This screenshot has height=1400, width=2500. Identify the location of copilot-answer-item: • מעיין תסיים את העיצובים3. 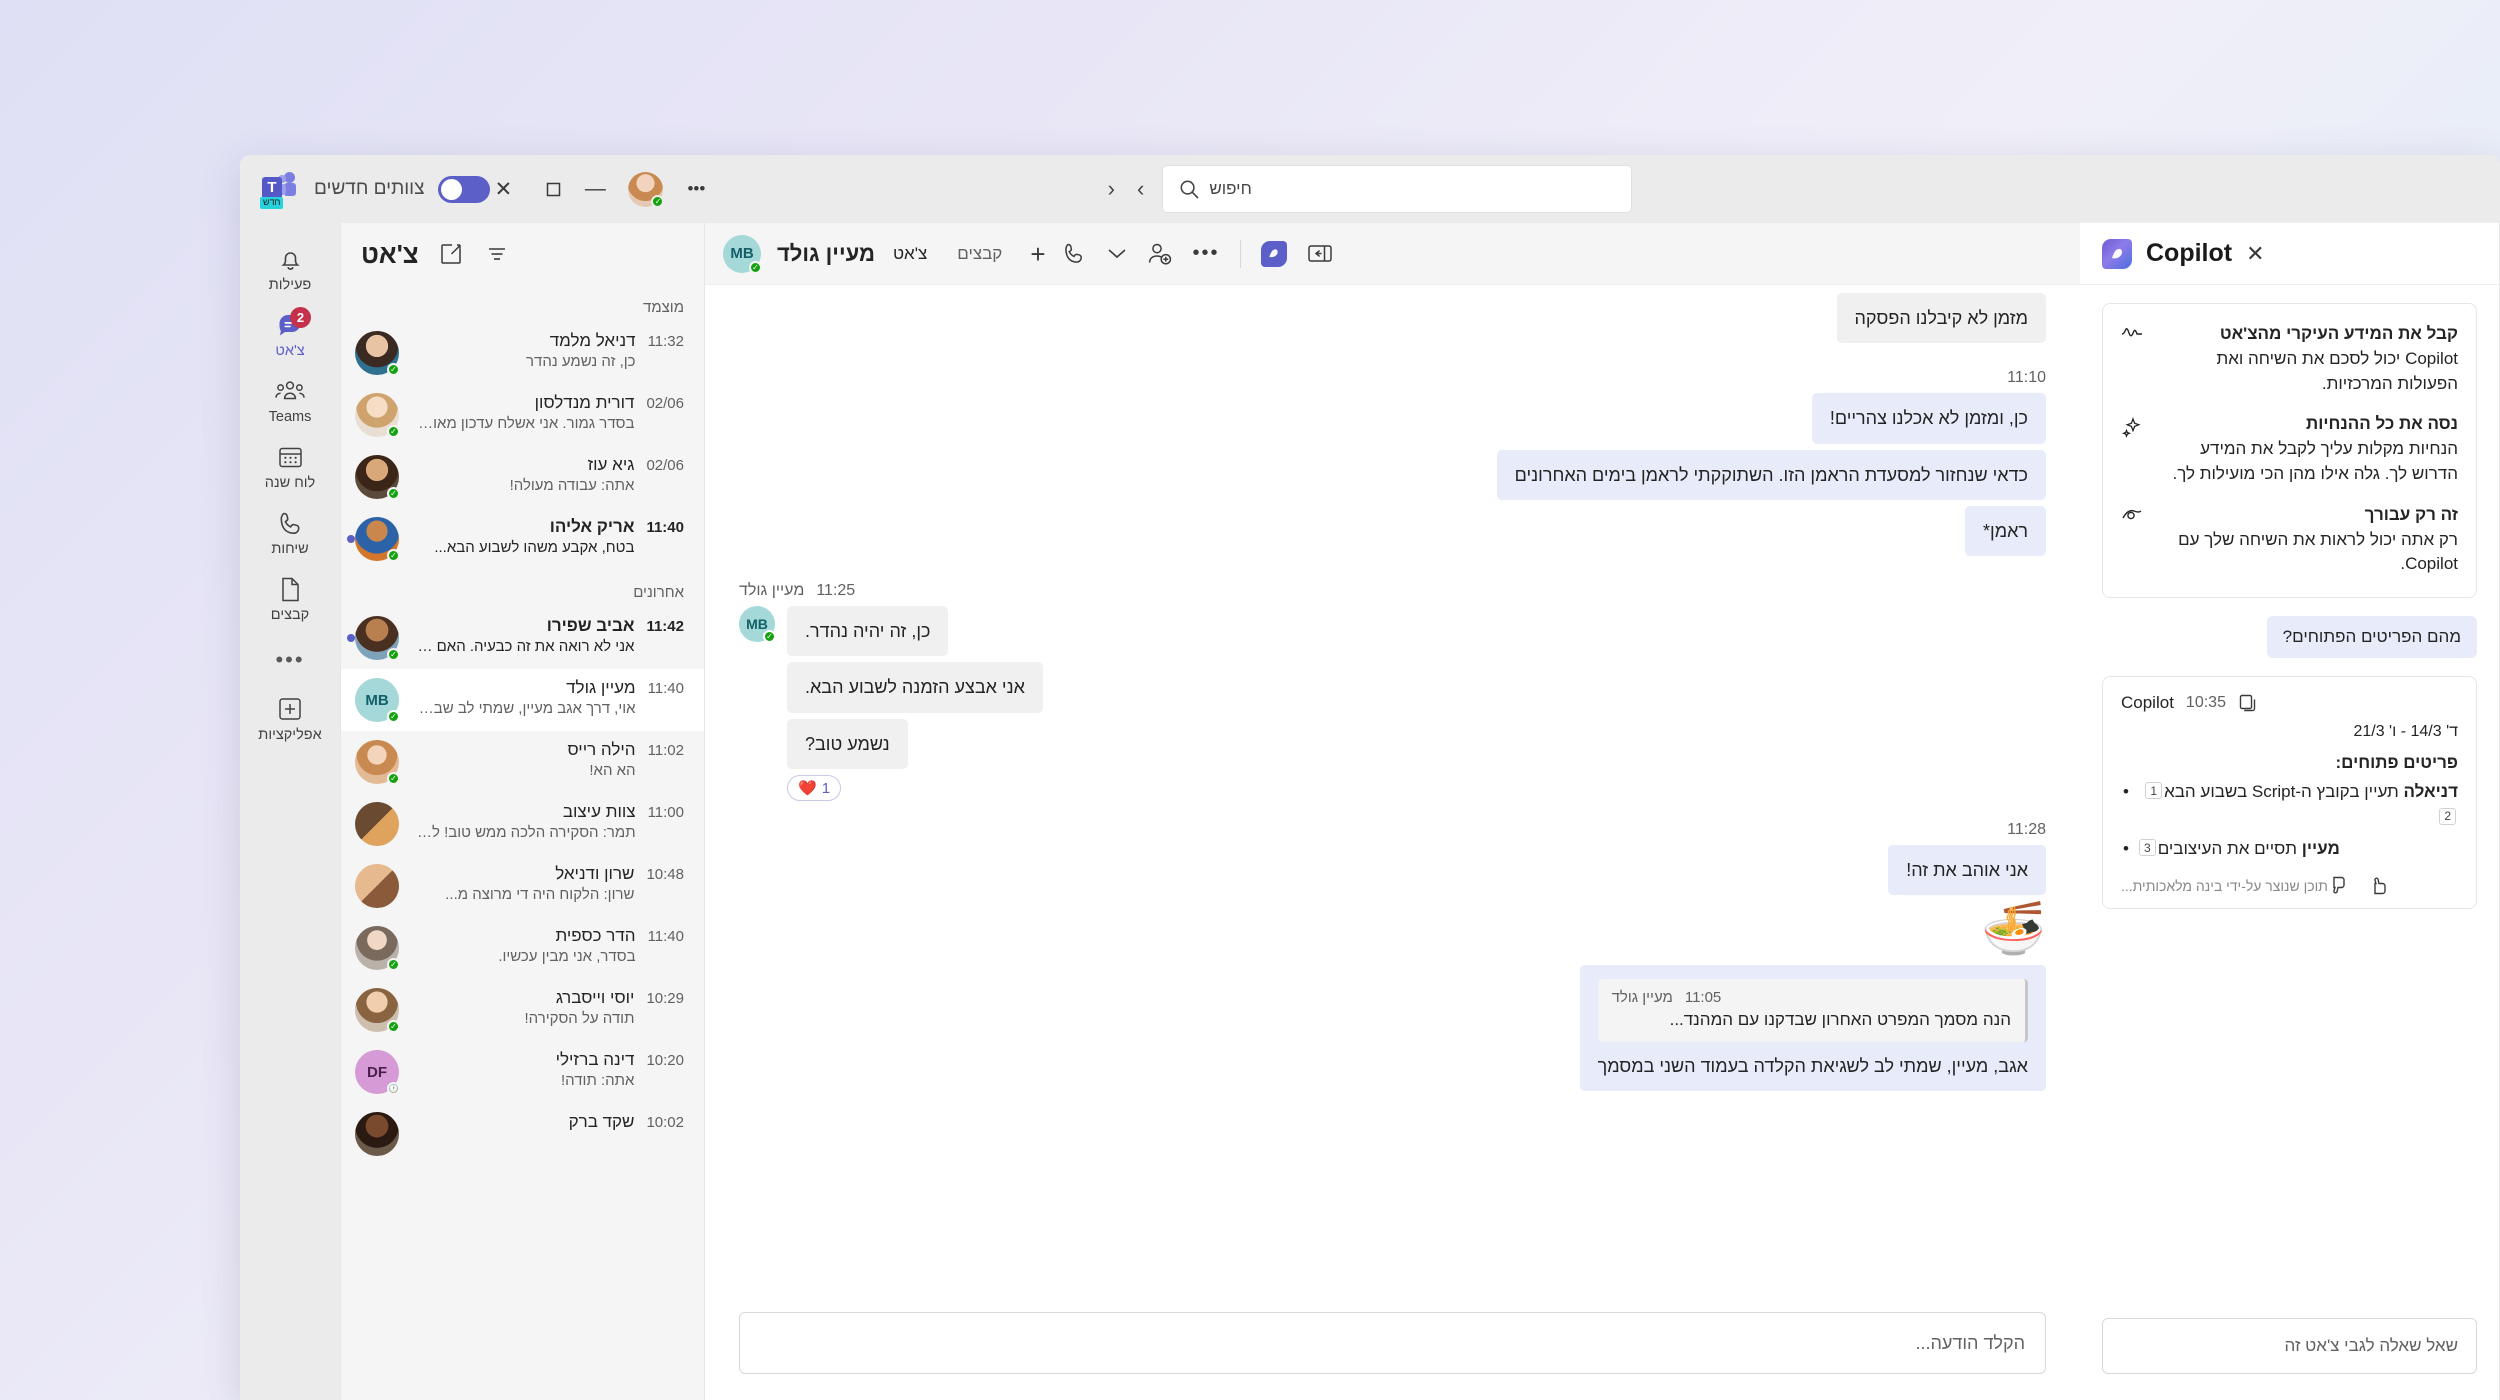
(2289, 849).